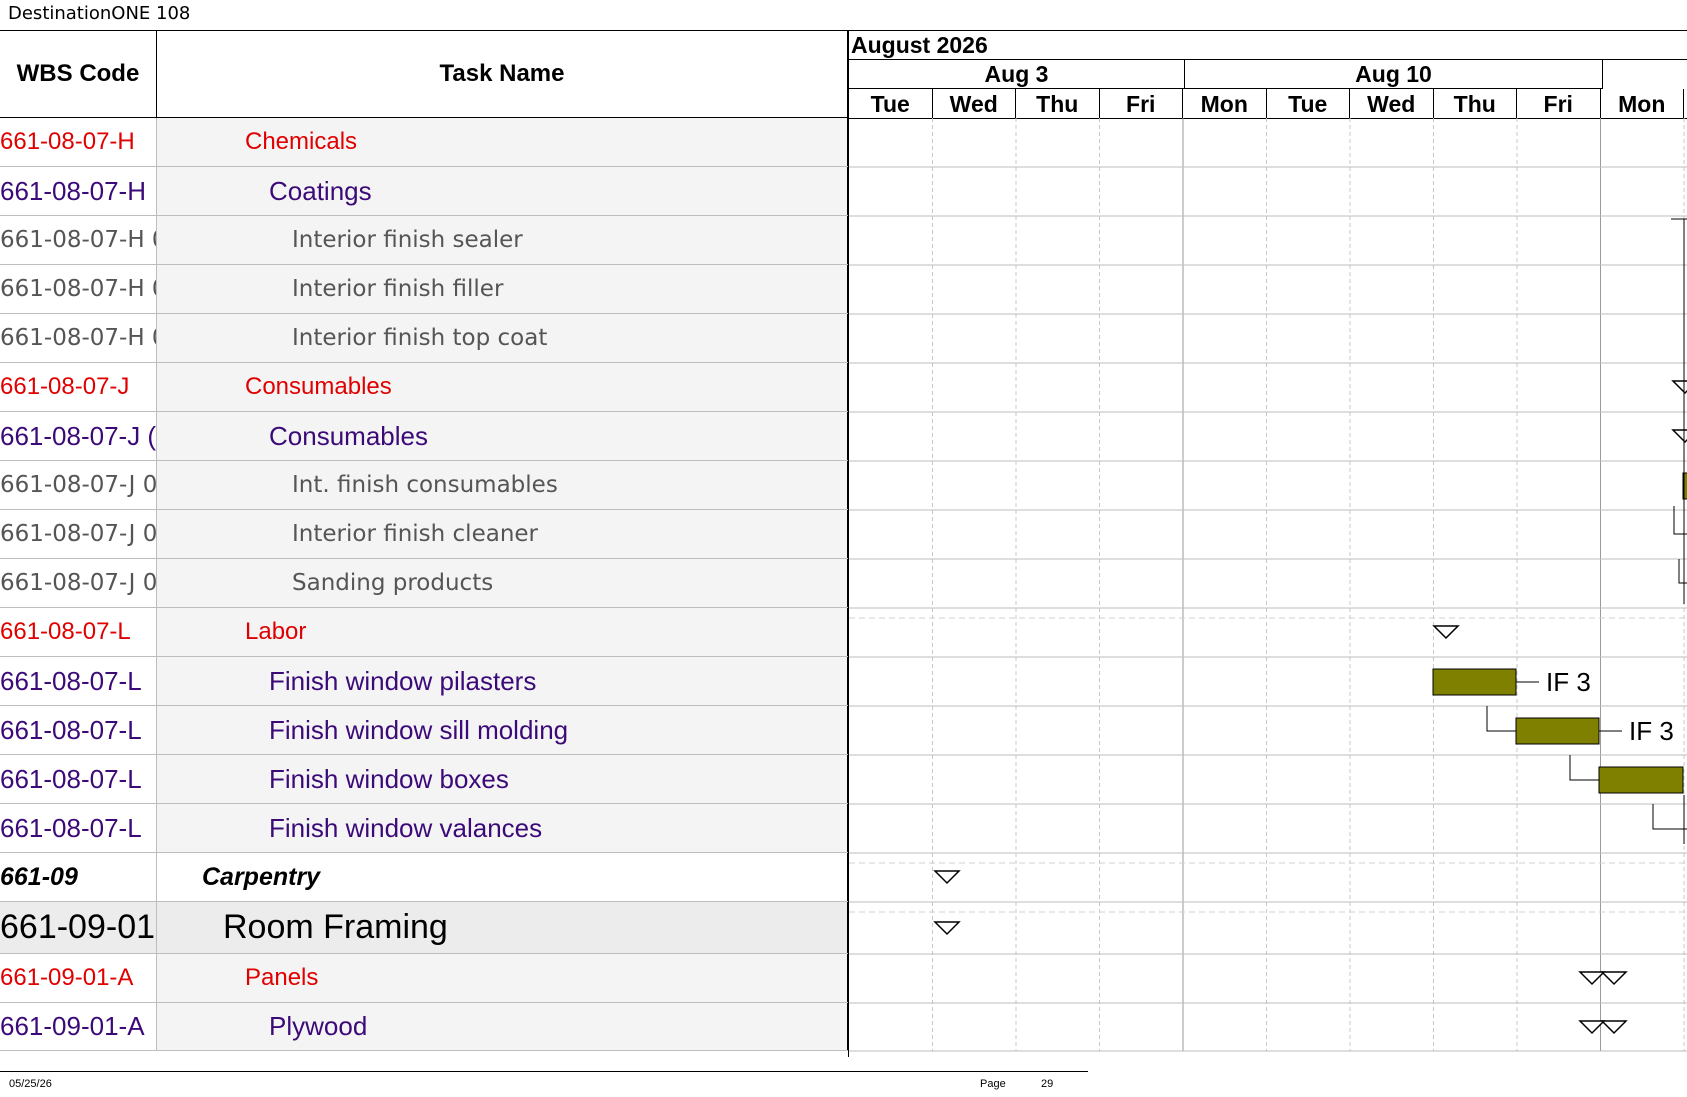 This screenshot has width=1687, height=1097. I want to click on table-row: 661-08-07-J 01 Sanding products, so click(424, 583).